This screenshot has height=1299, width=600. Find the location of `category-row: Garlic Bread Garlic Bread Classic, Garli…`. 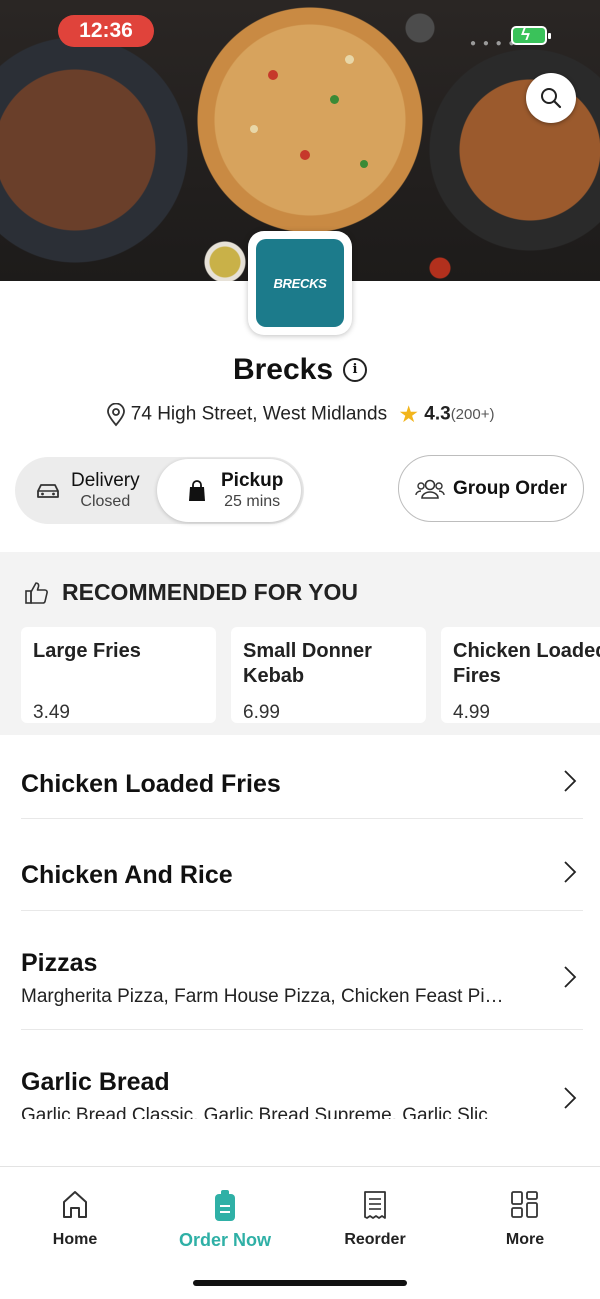

category-row: Garlic Bread Garlic Bread Classic, Garli… is located at coordinates (302, 1074).